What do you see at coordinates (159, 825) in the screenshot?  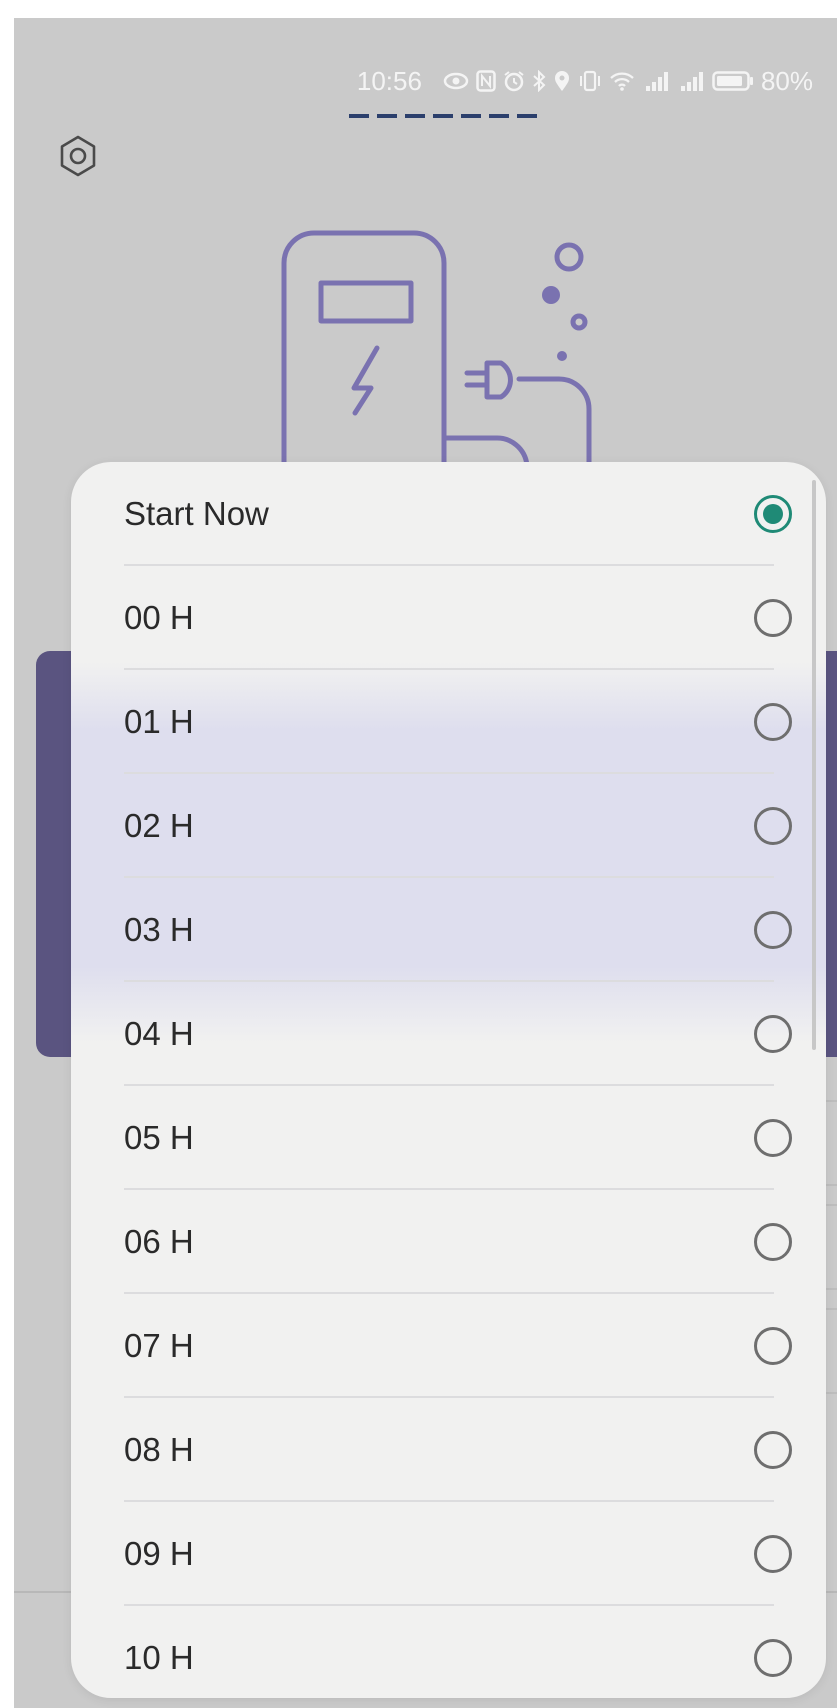 I see `option-label: 02 H` at bounding box center [159, 825].